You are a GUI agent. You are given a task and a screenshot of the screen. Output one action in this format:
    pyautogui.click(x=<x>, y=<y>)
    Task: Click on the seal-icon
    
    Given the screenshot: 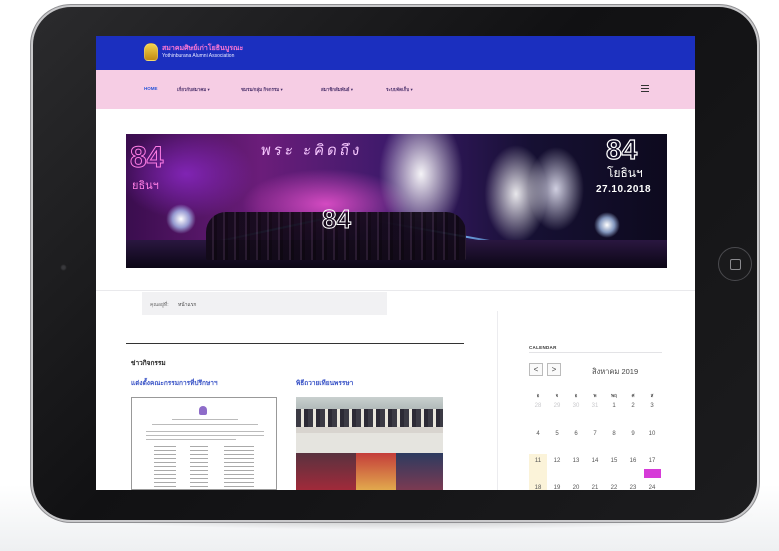 What is the action you would take?
    pyautogui.click(x=203, y=410)
    